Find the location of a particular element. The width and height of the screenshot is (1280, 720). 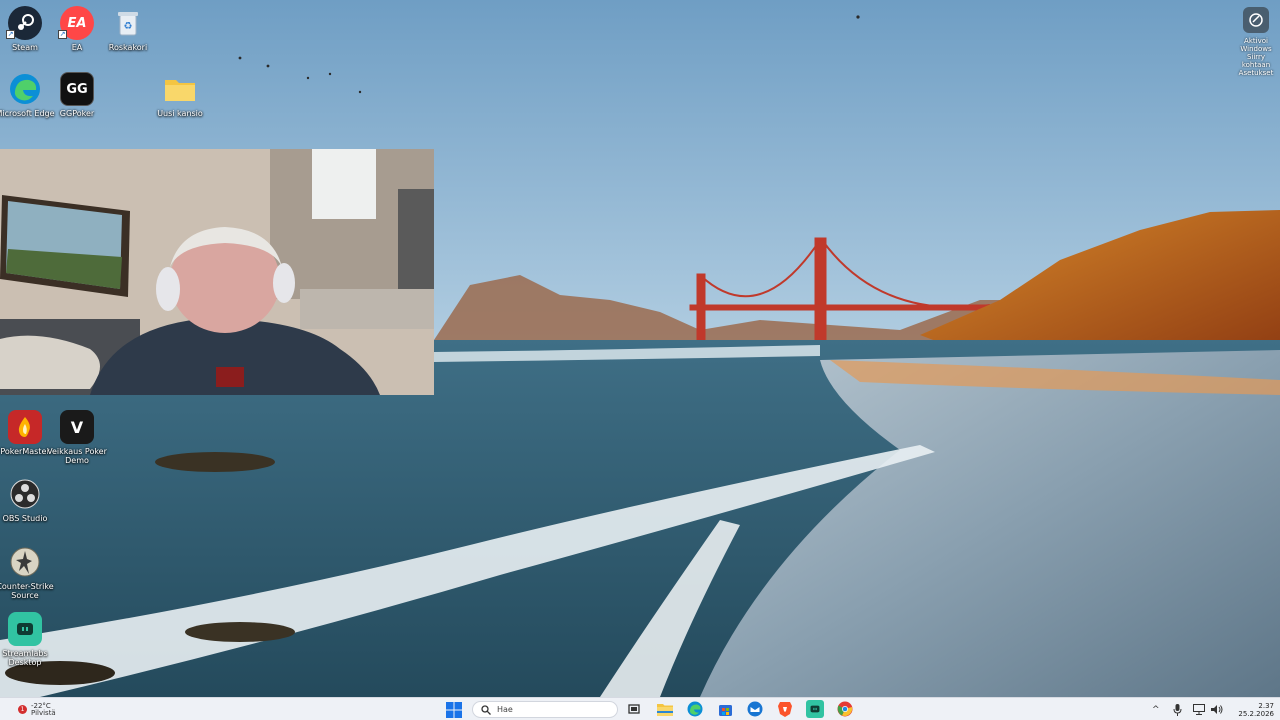

desktop-icon-counter-strike: Counter-Strike Source is located at coordinates (27, 572).